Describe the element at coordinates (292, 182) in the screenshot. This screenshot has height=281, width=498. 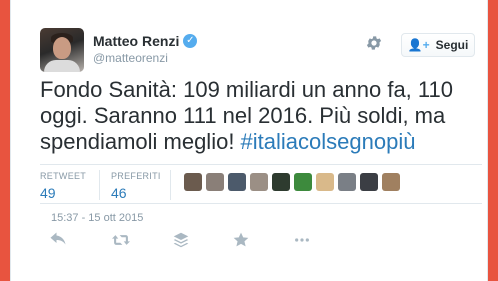
I see `likers-avatars` at that location.